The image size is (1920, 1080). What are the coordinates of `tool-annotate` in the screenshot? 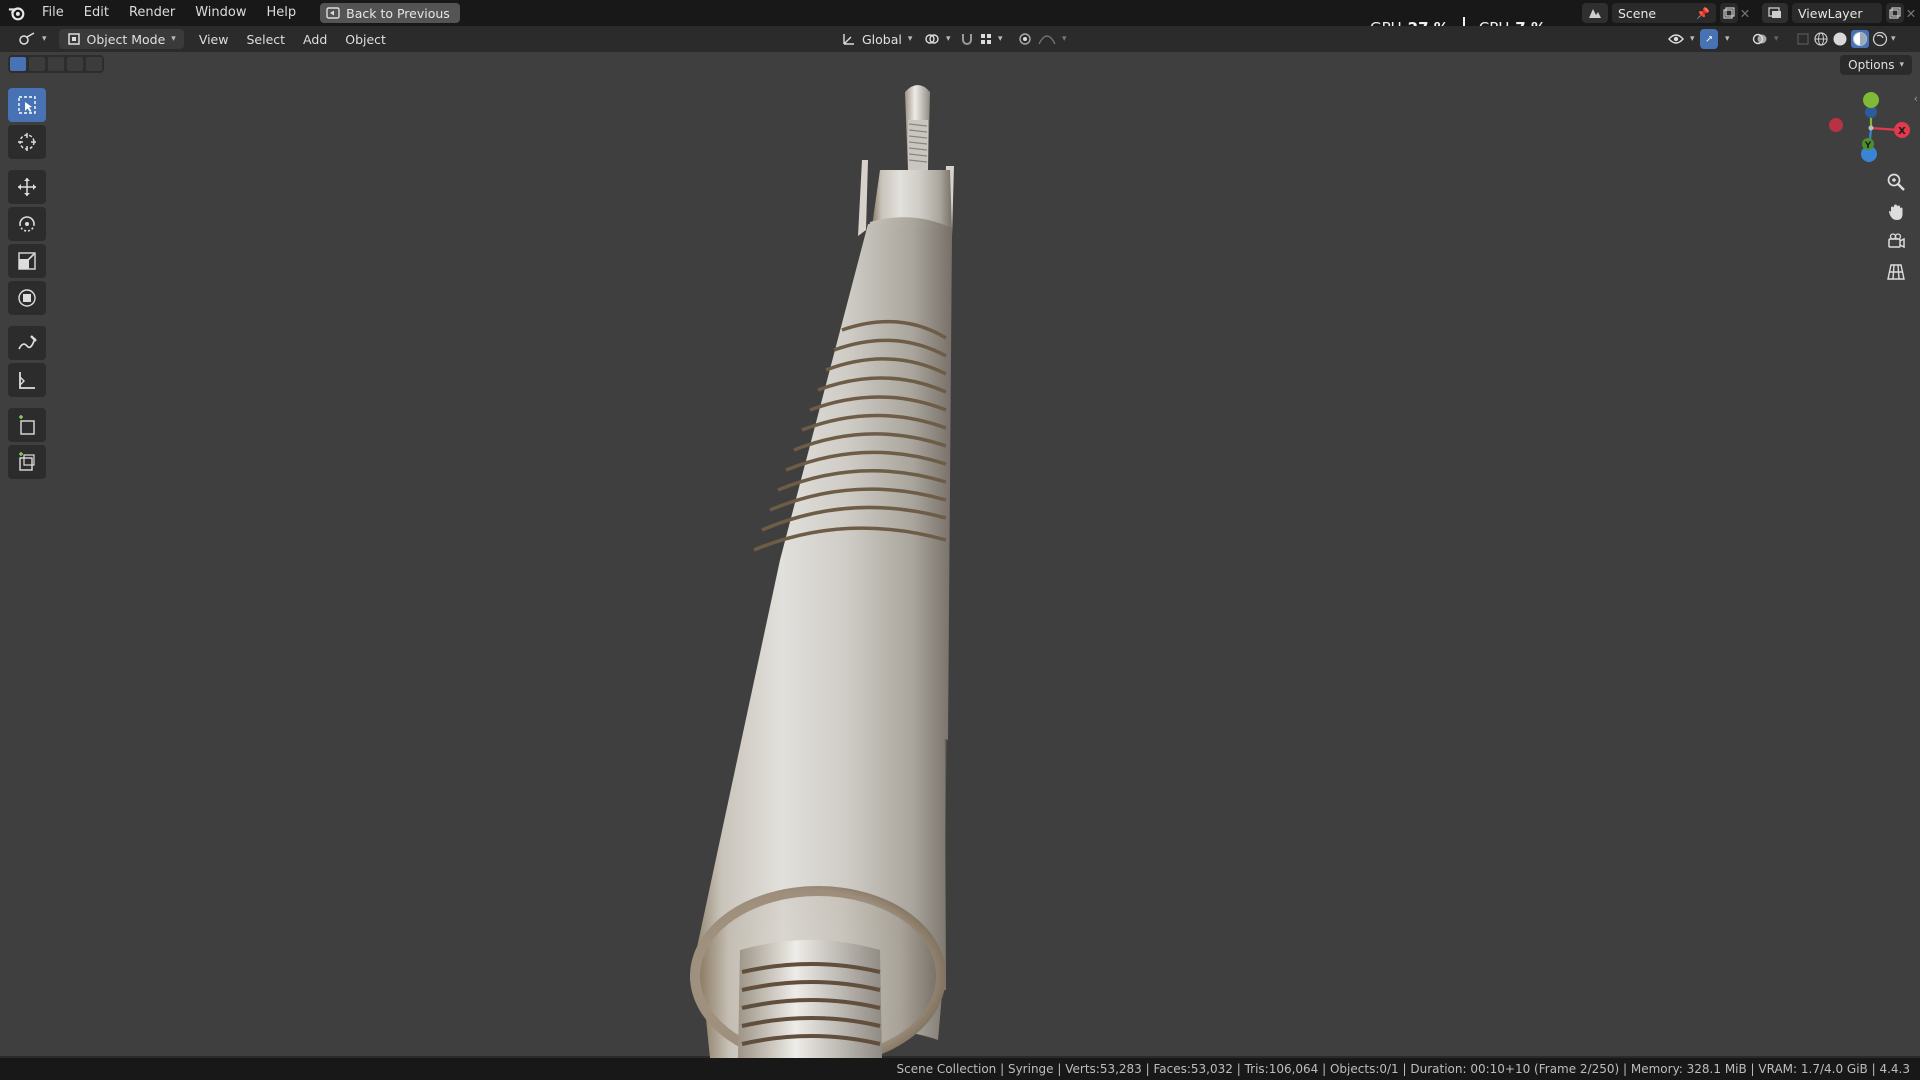 It's located at (27, 343).